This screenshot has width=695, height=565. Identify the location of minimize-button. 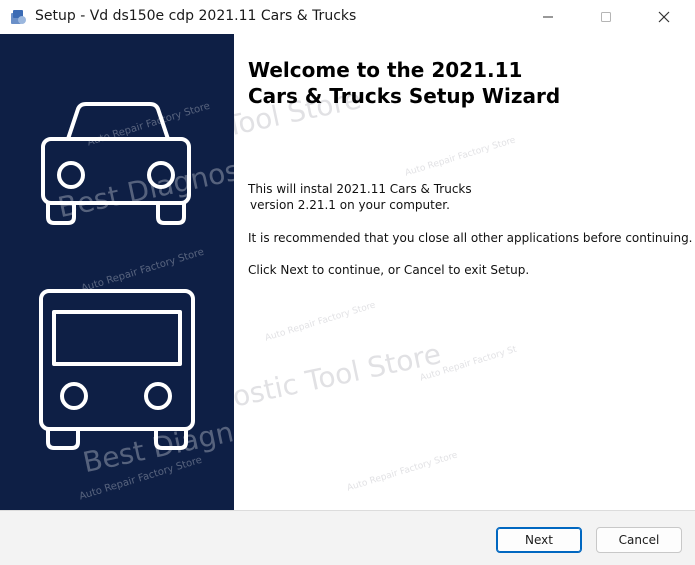
(548, 17).